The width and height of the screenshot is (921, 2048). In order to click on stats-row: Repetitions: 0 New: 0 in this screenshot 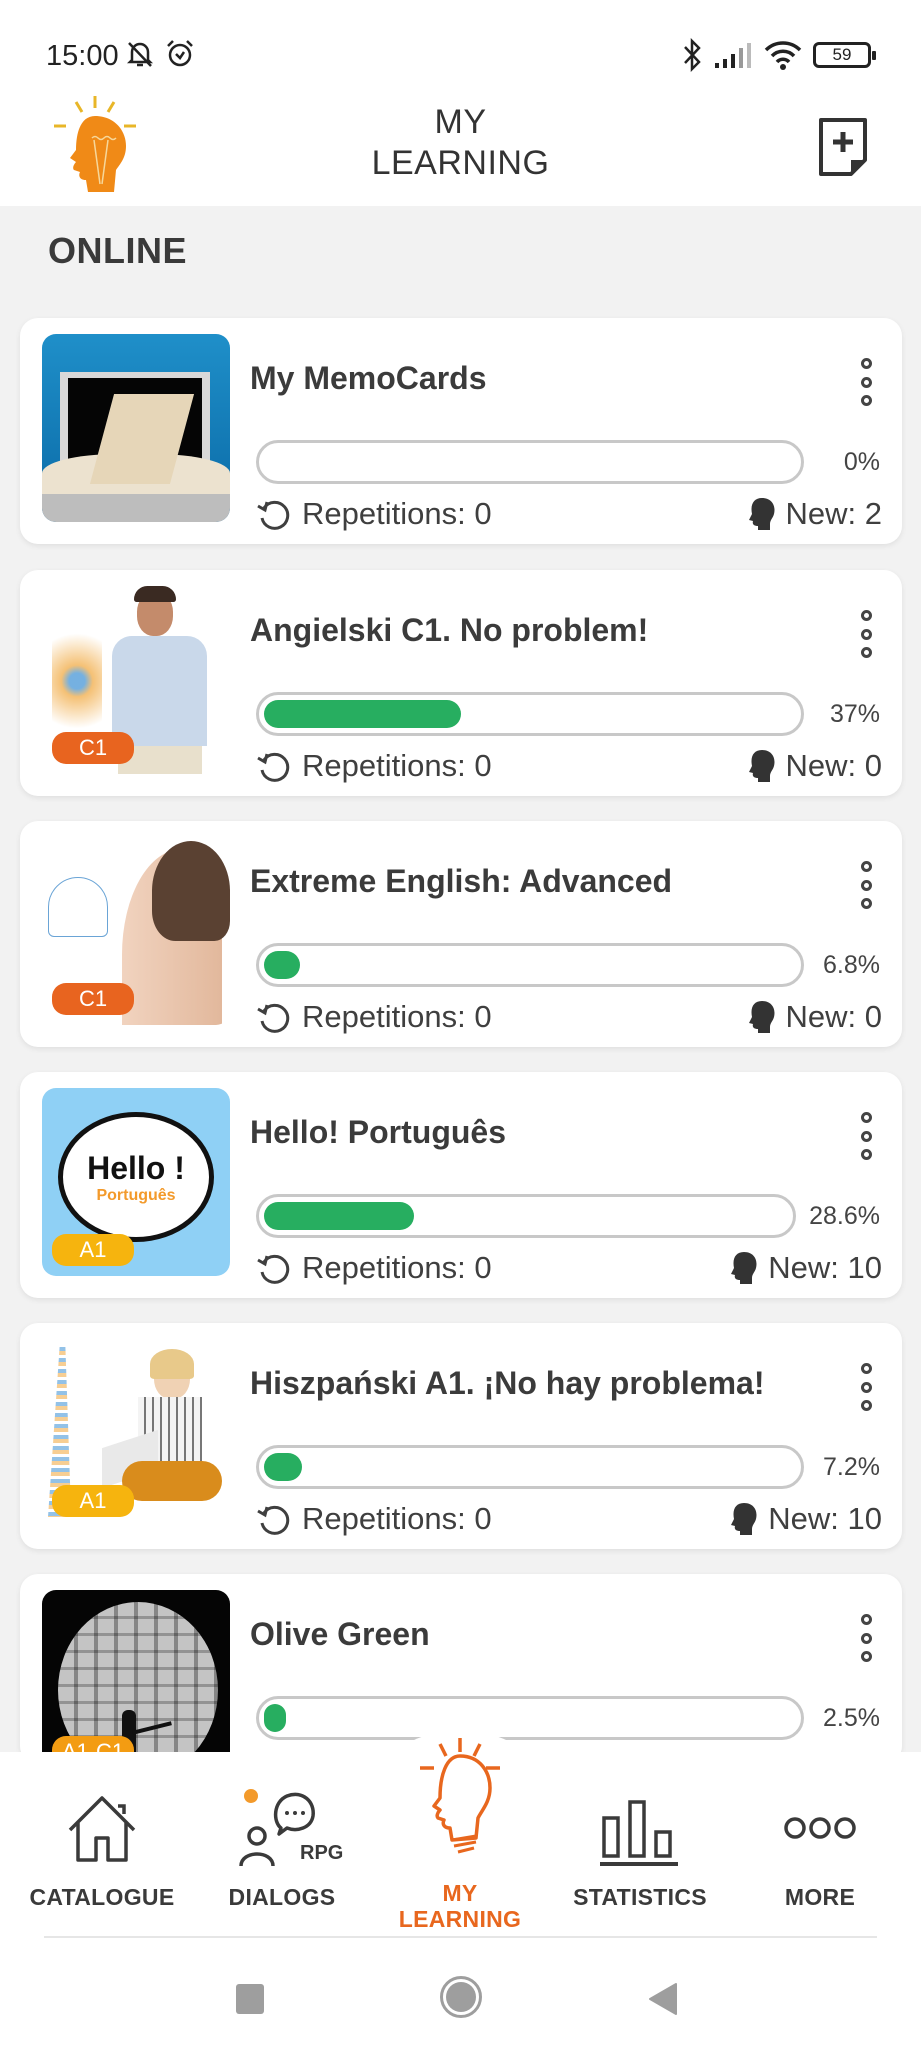, I will do `click(569, 766)`.